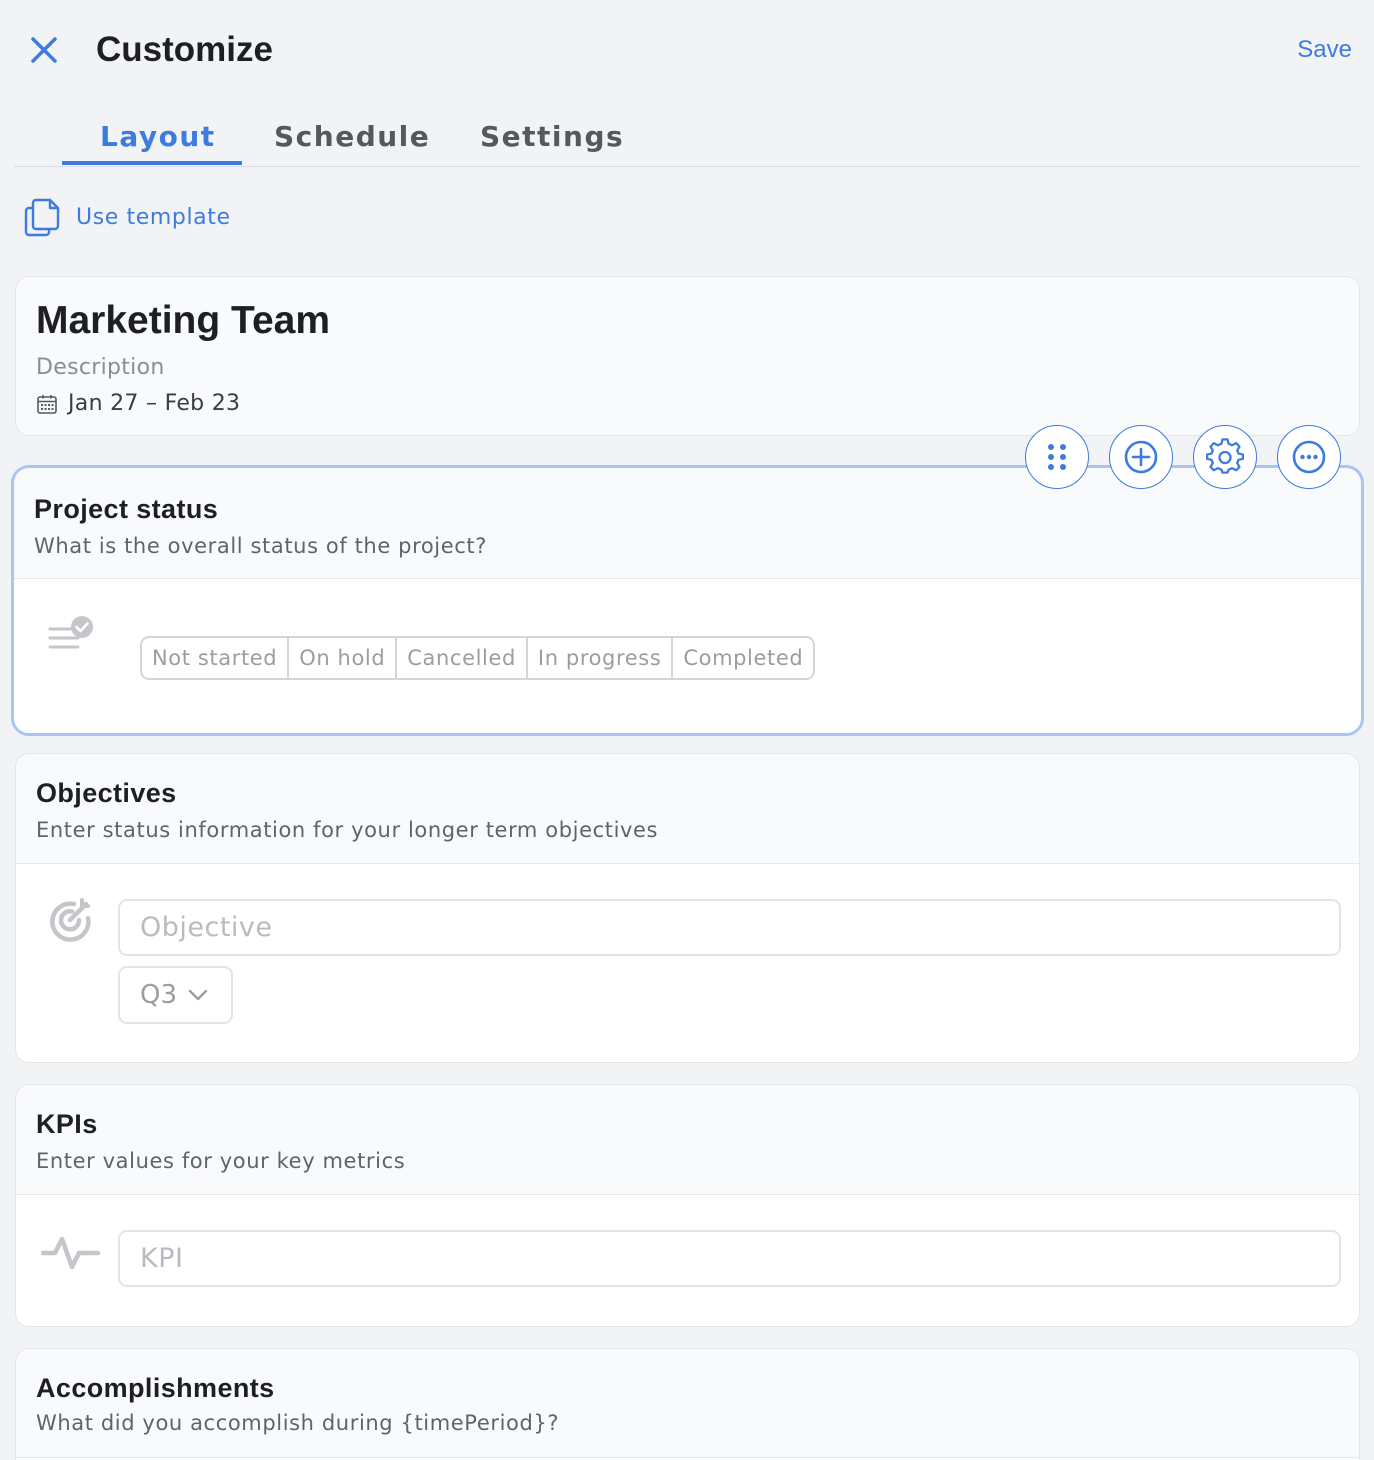  I want to click on active-tab-indicator, so click(152, 163).